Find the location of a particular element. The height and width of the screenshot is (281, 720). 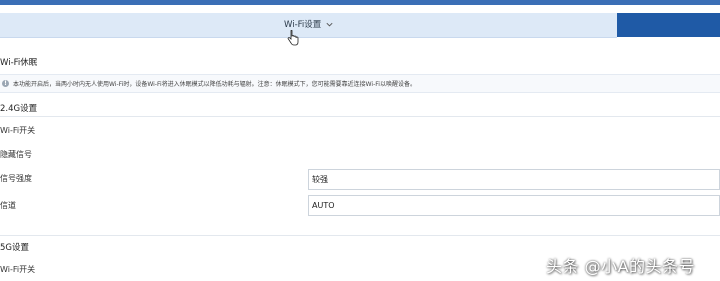

chevron-down-icon is located at coordinates (329, 24).